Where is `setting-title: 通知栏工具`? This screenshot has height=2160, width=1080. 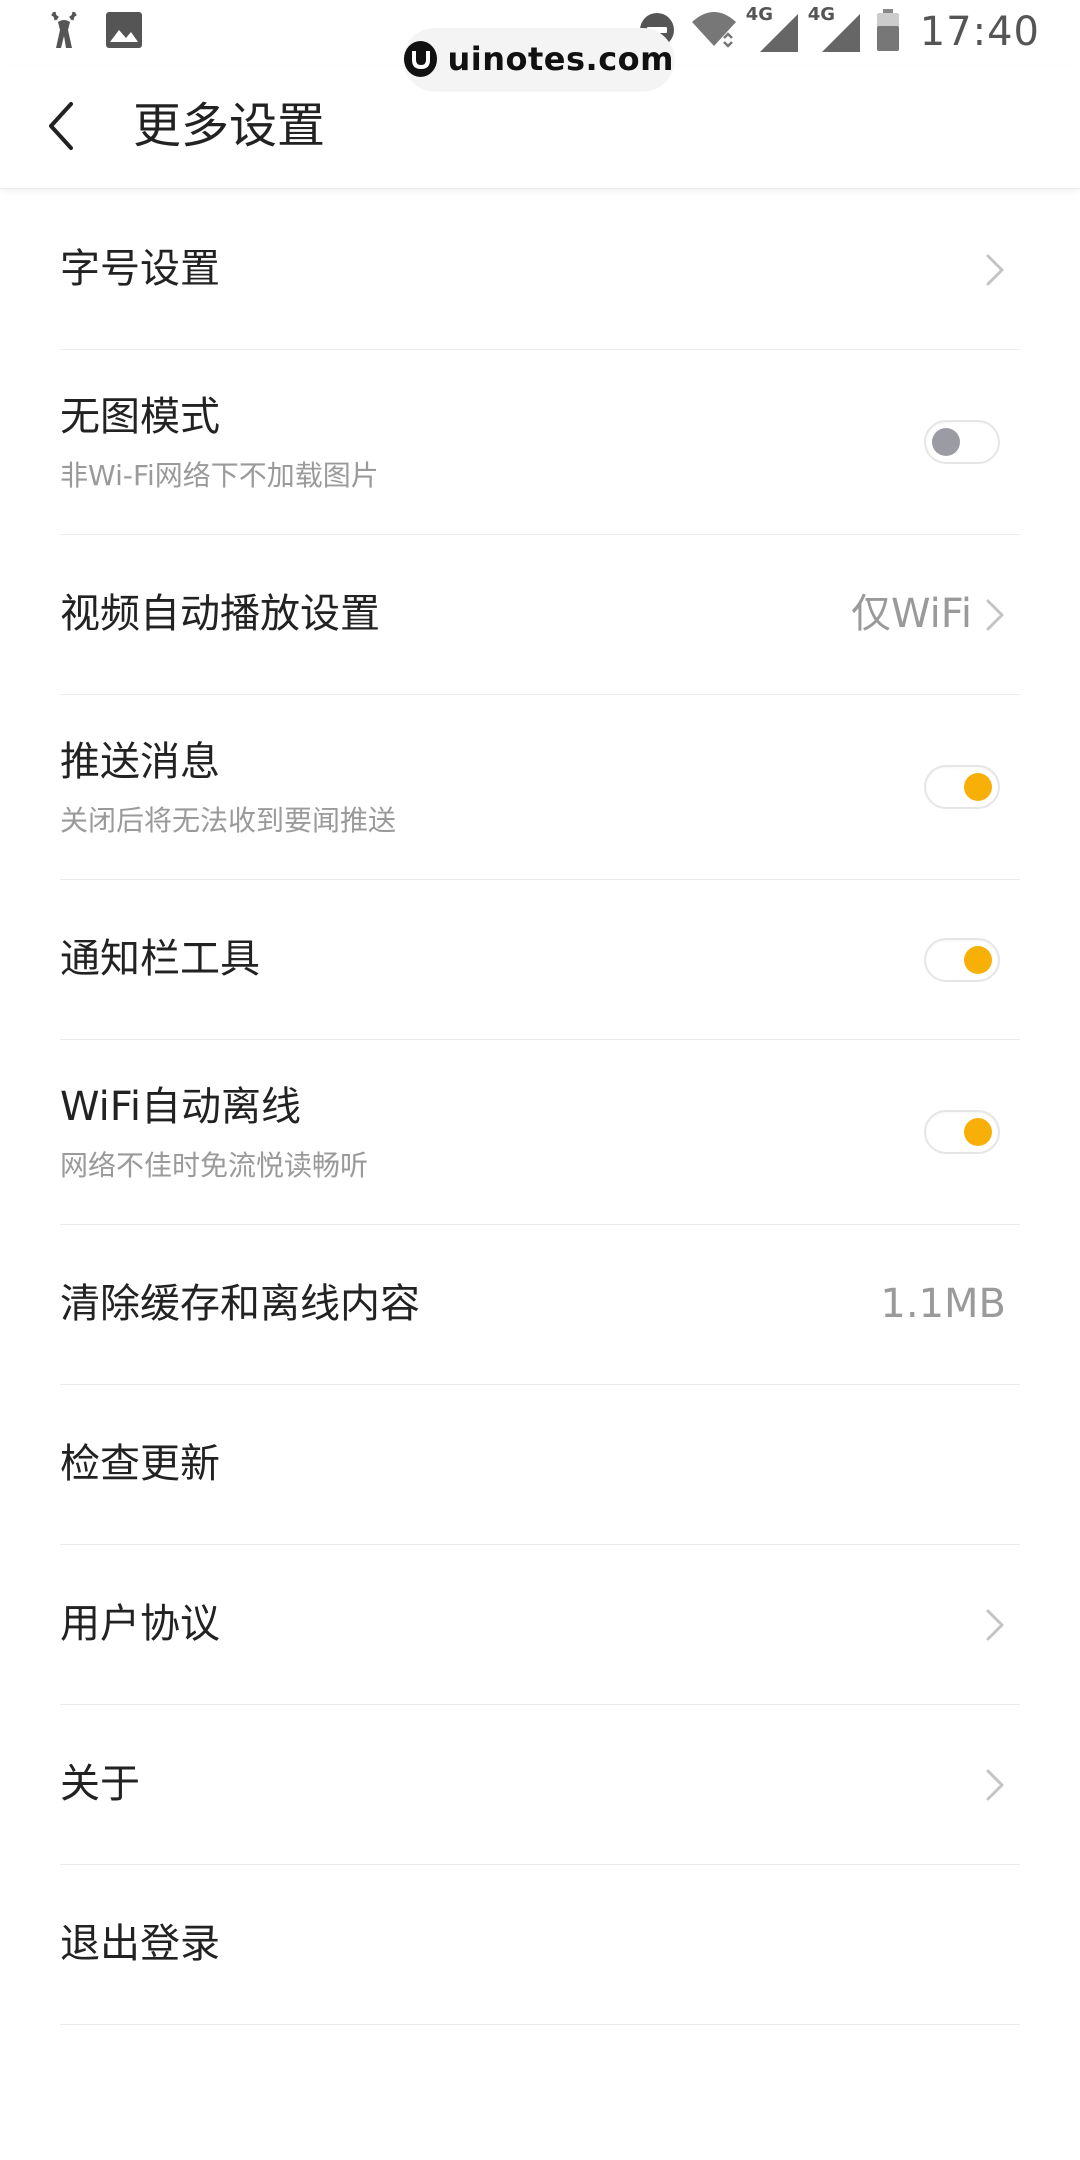 setting-title: 通知栏工具 is located at coordinates (160, 959).